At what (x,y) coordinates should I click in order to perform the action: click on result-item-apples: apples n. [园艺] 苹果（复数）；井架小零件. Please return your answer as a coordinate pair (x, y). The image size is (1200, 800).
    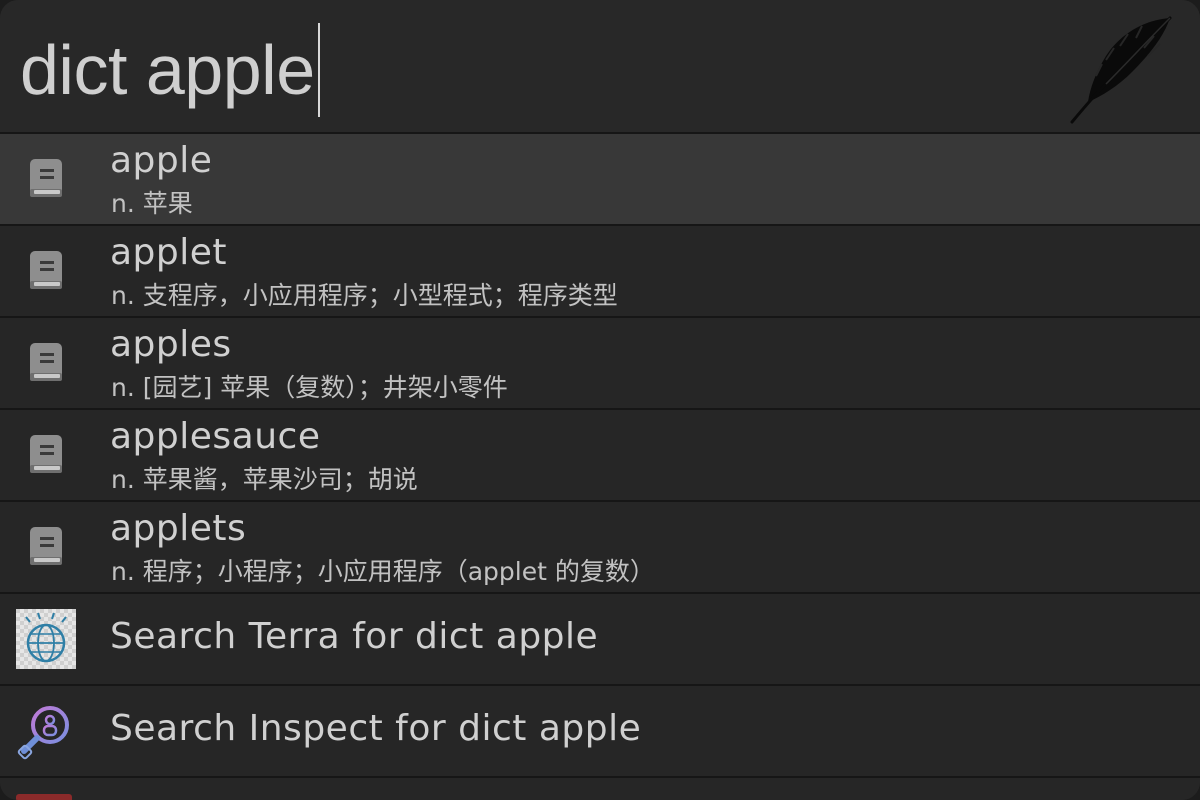
    Looking at the image, I should click on (600, 364).